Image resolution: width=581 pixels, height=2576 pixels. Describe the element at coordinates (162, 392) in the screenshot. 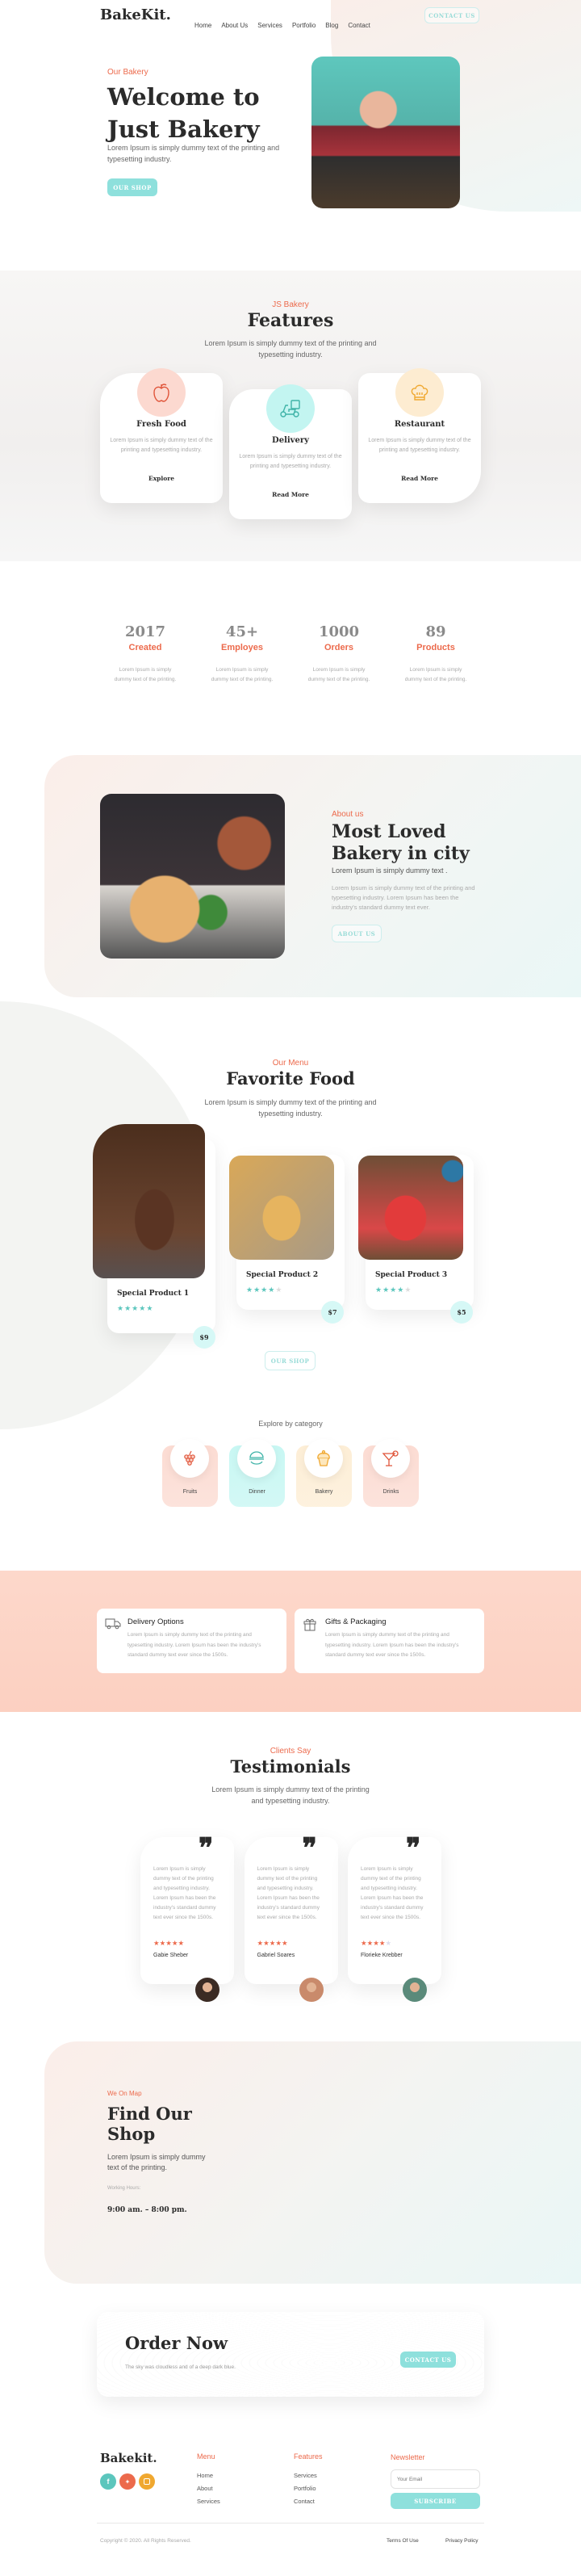

I see `apple-icon` at that location.